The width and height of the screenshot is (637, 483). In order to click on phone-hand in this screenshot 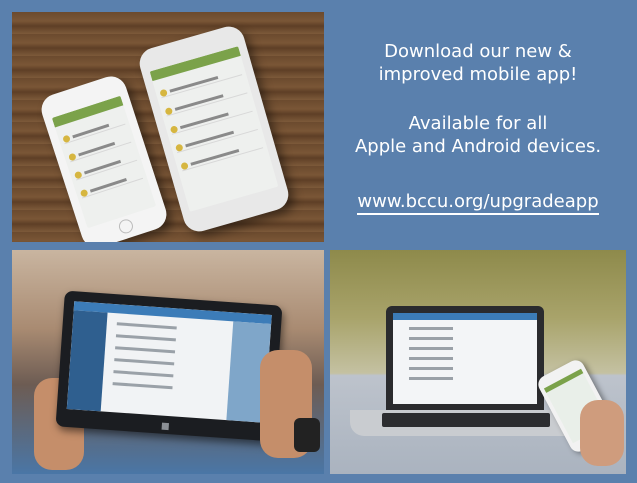, I will do `click(602, 433)`.